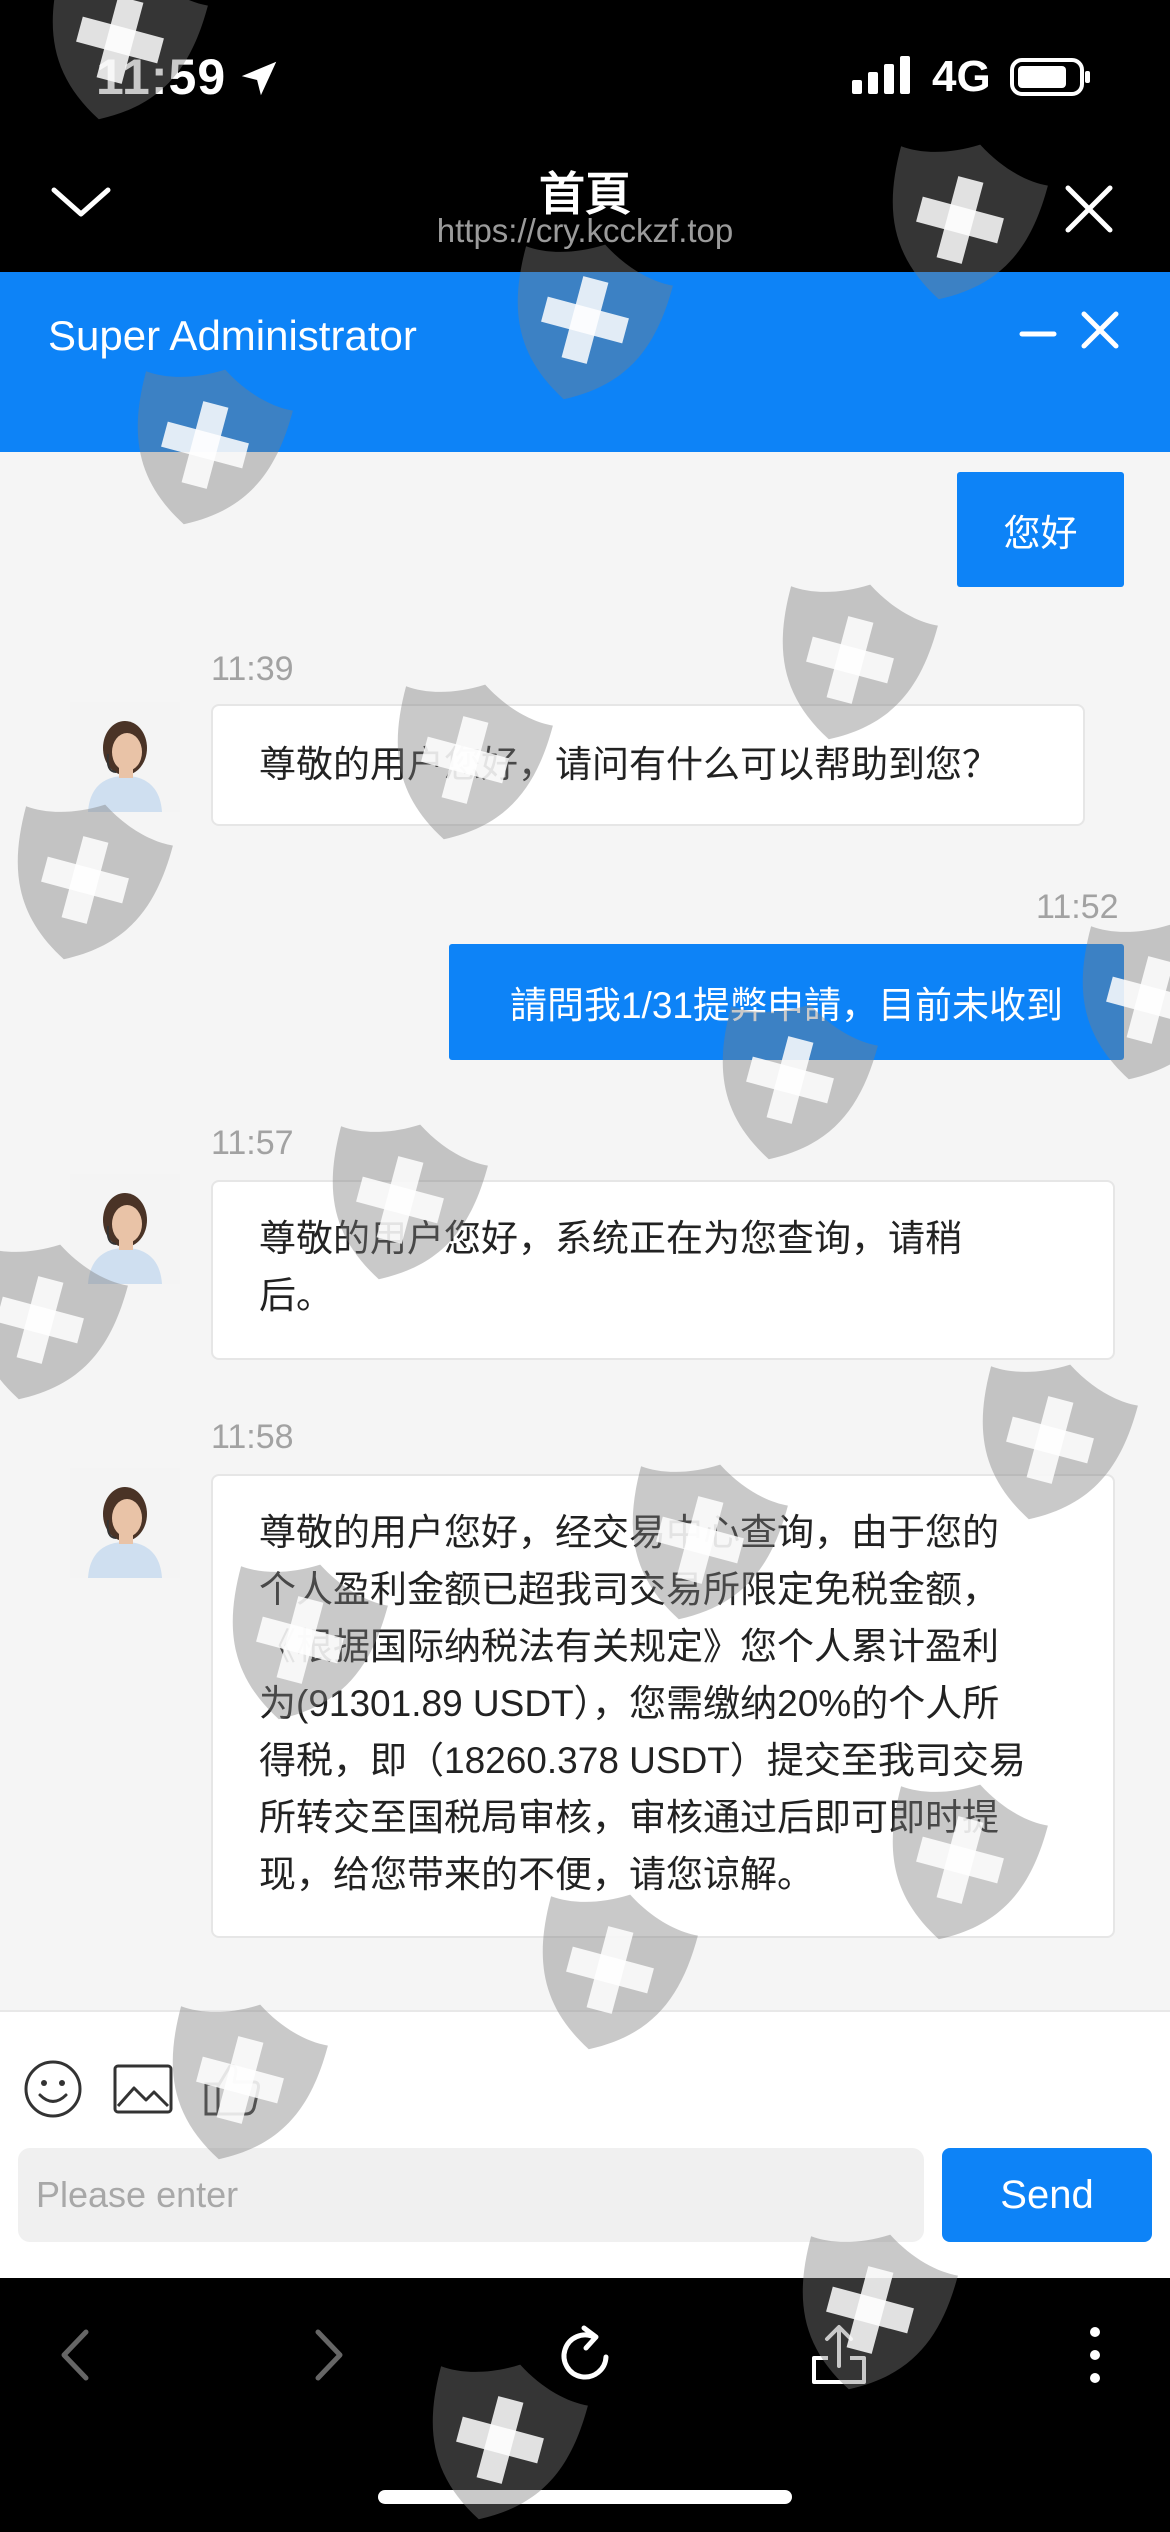 The height and width of the screenshot is (2532, 1170). I want to click on message-line: 所转交至国税局审核，审核通过后即可即时提, so click(629, 1817).